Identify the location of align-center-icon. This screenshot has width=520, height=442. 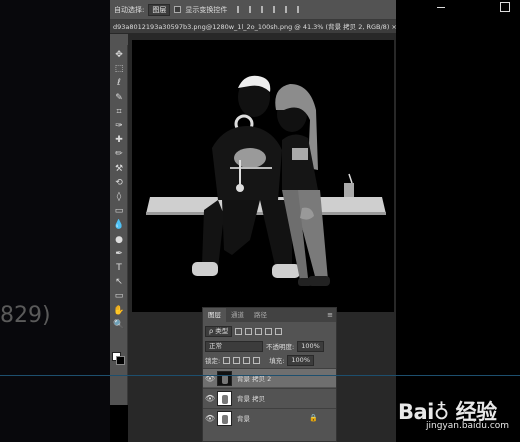
(252, 9).